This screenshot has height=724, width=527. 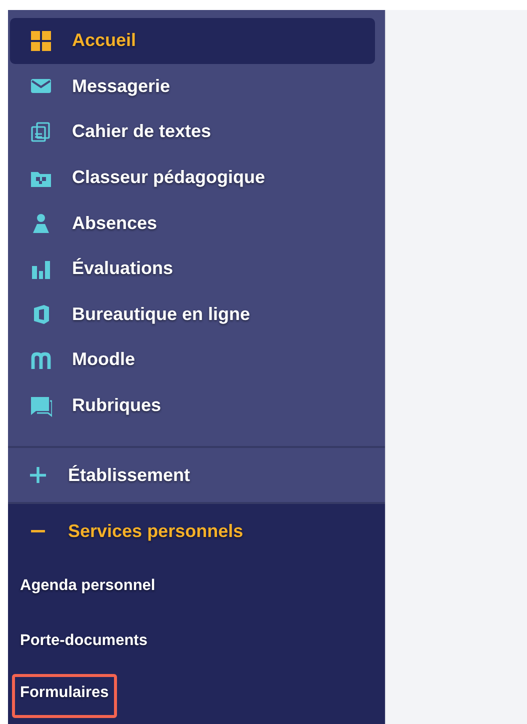 What do you see at coordinates (196, 531) in the screenshot?
I see `section-header: Services personnels` at bounding box center [196, 531].